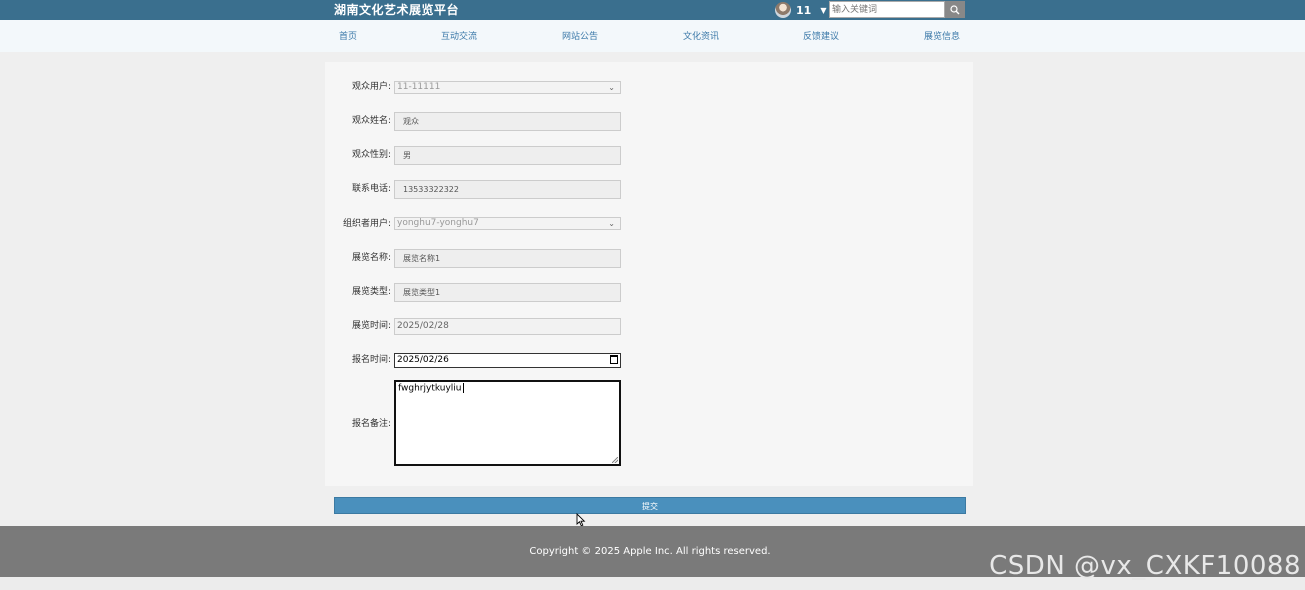  I want to click on field-label: 观众姓名:, so click(371, 121).